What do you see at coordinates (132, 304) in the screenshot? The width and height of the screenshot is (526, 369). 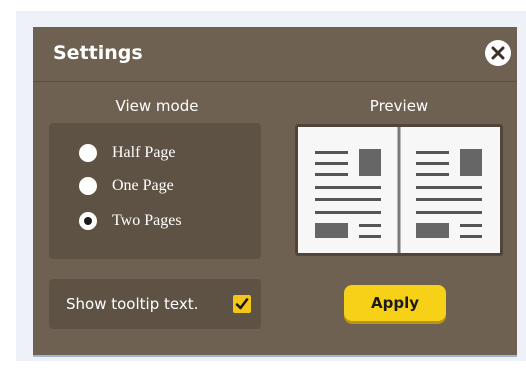 I see `tooltip-label: Show tooltip text.` at bounding box center [132, 304].